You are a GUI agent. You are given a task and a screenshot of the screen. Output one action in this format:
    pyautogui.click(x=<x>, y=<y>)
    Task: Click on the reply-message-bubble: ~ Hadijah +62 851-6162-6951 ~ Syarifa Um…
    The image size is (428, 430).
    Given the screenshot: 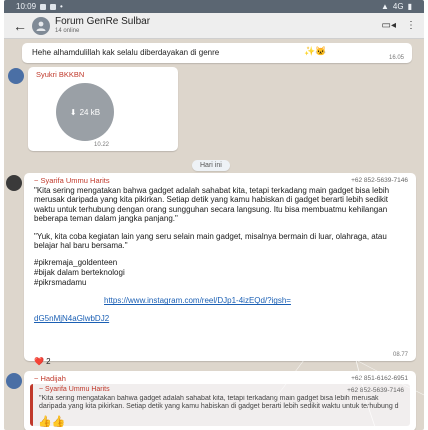 What is the action you would take?
    pyautogui.click(x=220, y=400)
    